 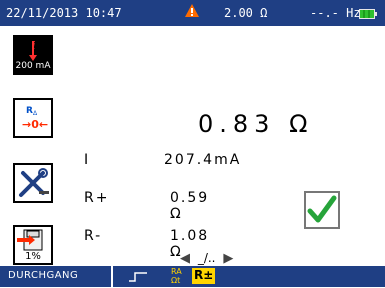 What do you see at coordinates (64, 13) in the screenshot?
I see `datetime: 22/11/2013 10:47` at bounding box center [64, 13].